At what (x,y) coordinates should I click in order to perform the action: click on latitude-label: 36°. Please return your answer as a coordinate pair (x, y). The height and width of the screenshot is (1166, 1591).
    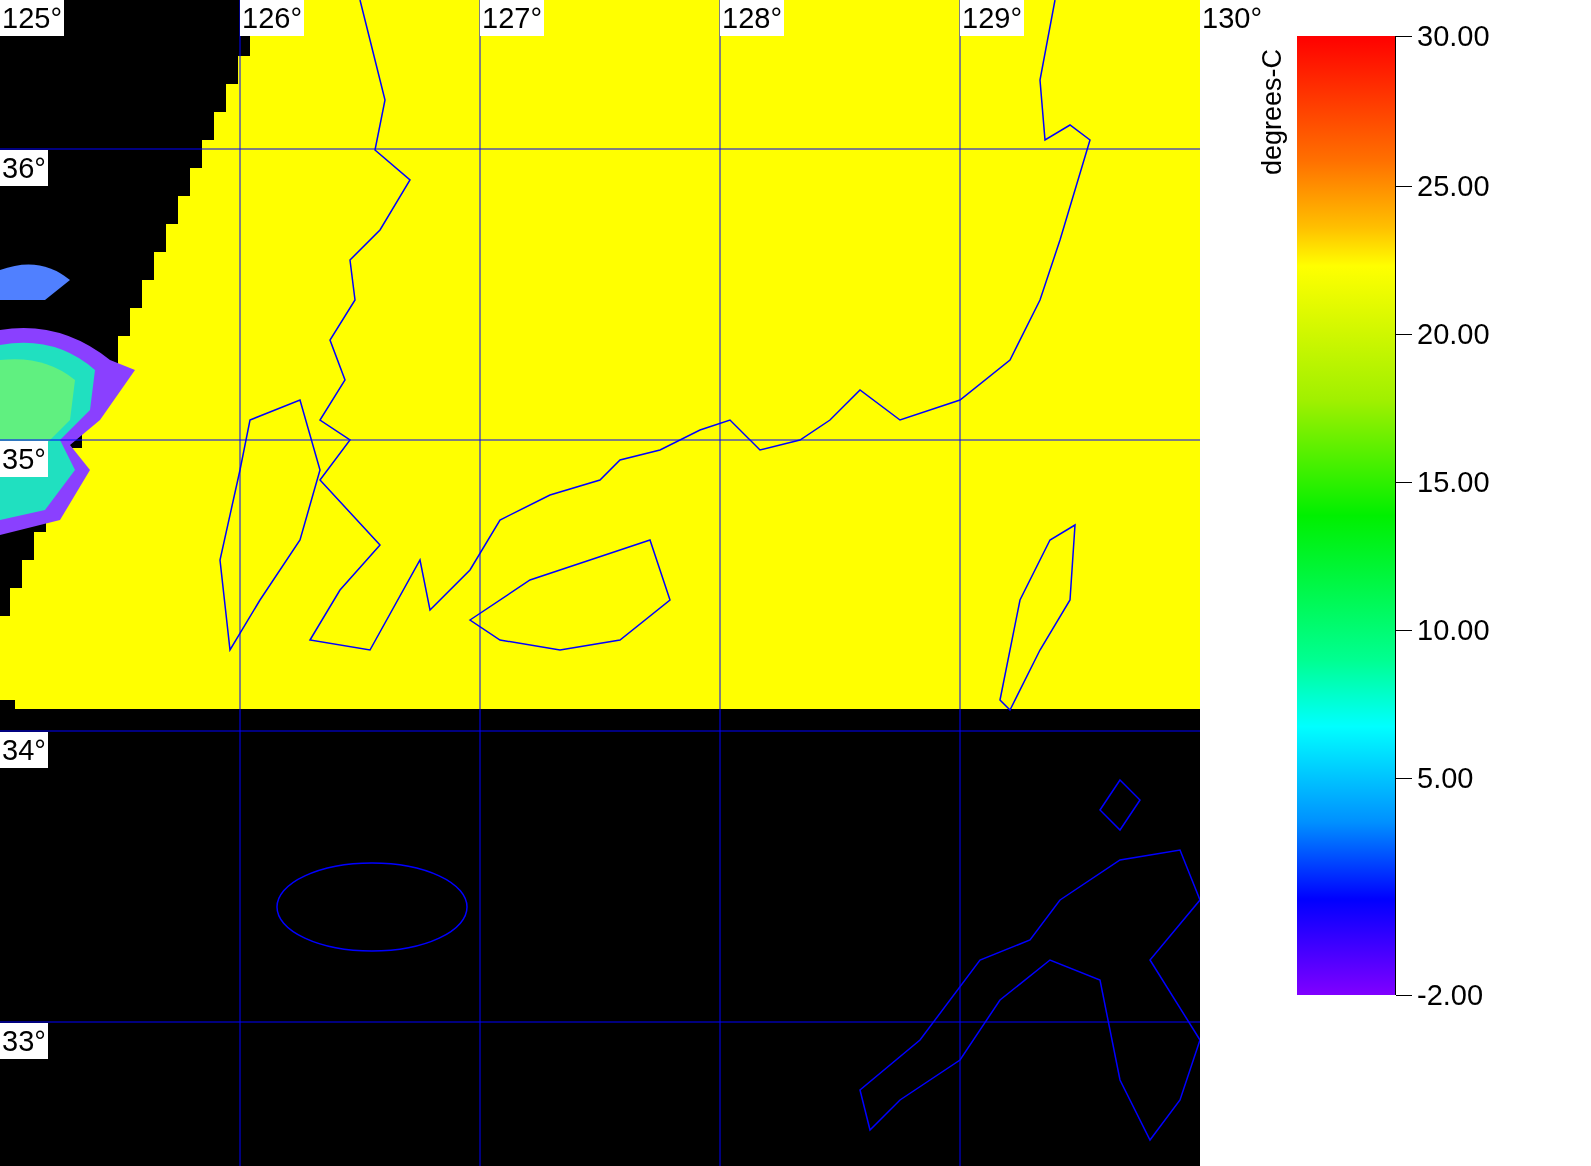
    Looking at the image, I should click on (24, 168).